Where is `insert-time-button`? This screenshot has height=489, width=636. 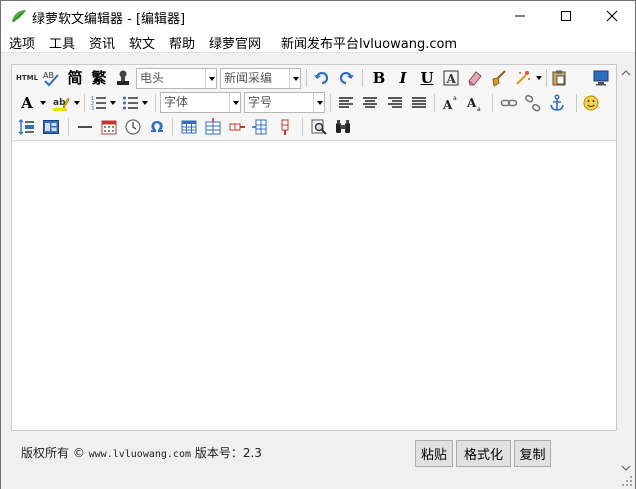 insert-time-button is located at coordinates (133, 127).